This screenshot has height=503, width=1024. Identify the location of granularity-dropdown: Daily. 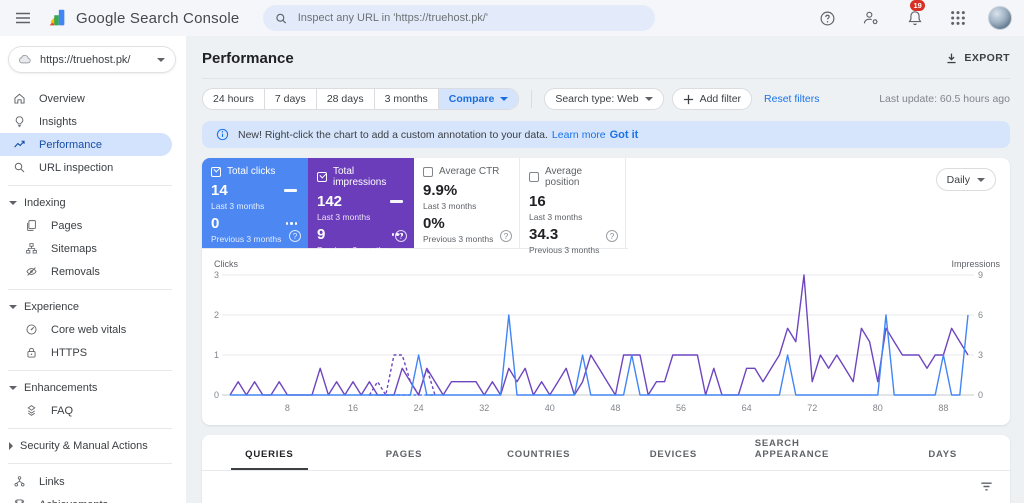
(965, 179).